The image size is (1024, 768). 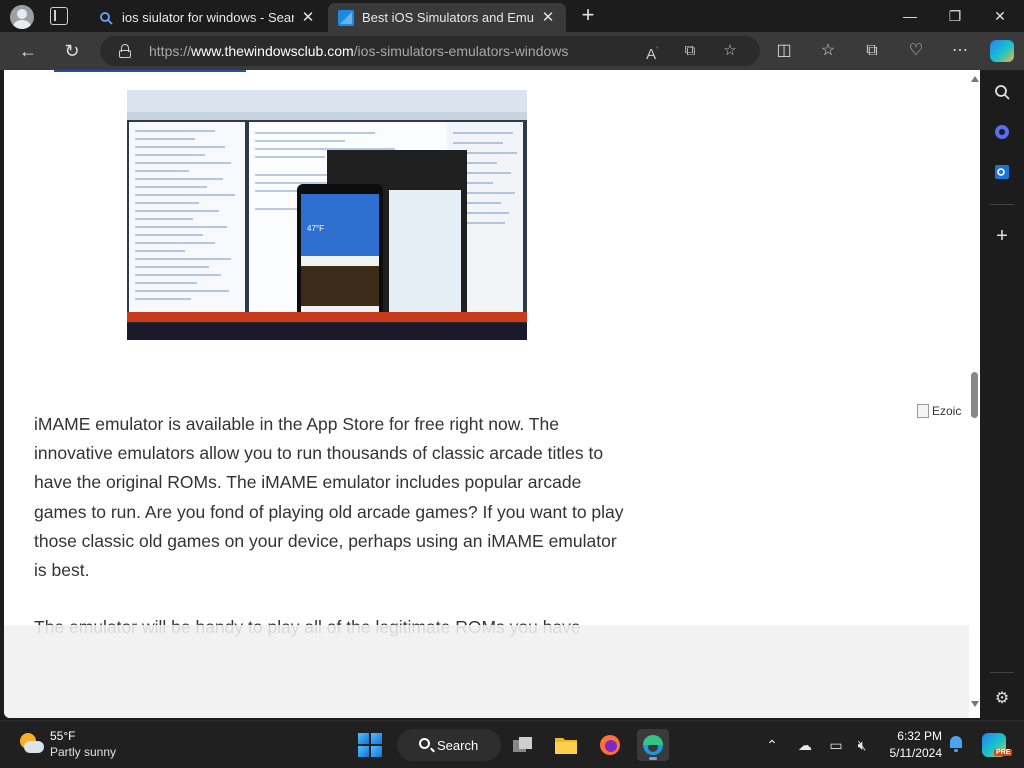 What do you see at coordinates (1000, 16) in the screenshot?
I see `close-window-icon: ✕` at bounding box center [1000, 16].